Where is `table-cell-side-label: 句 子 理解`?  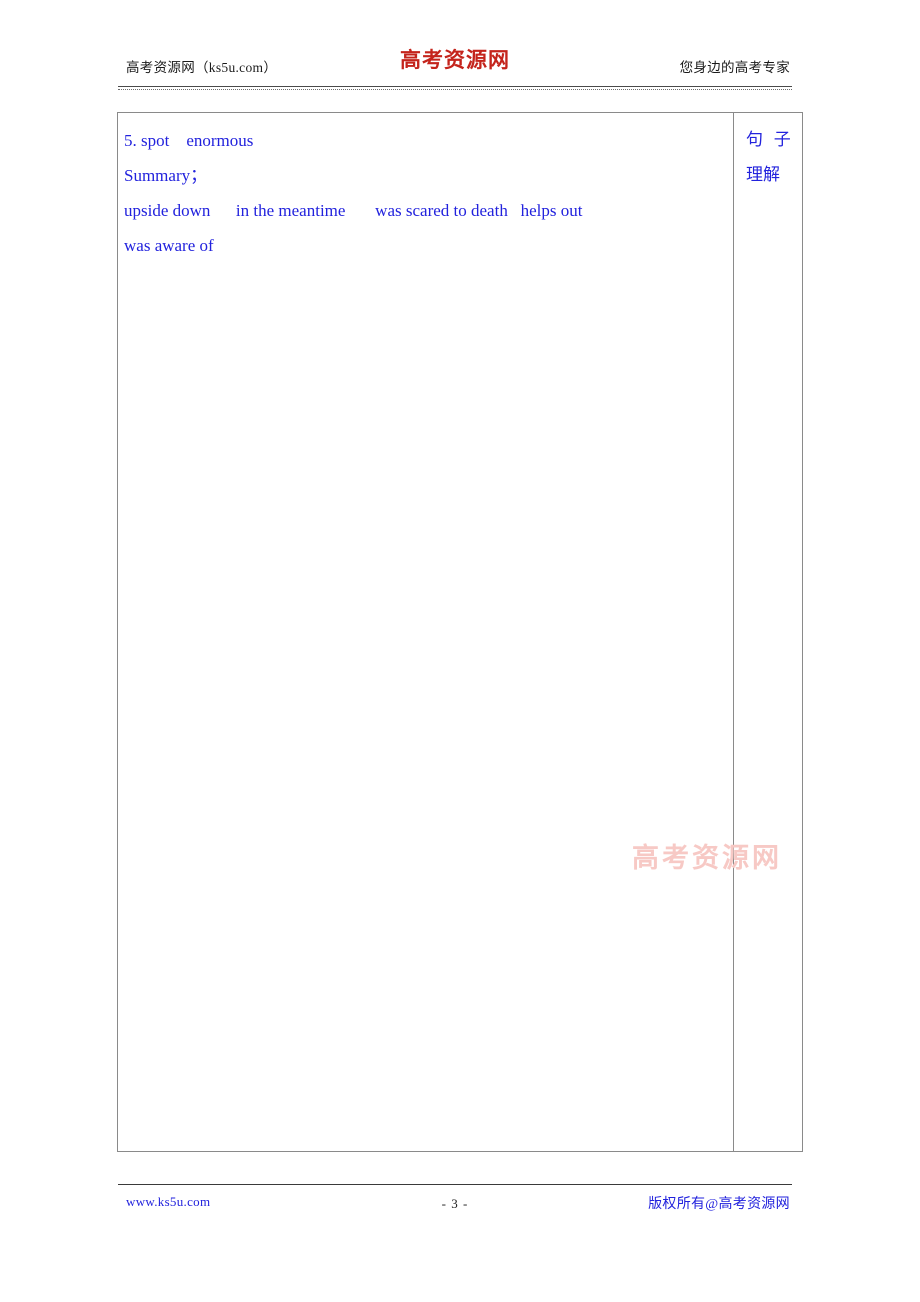 table-cell-side-label: 句 子 理解 is located at coordinates (768, 632).